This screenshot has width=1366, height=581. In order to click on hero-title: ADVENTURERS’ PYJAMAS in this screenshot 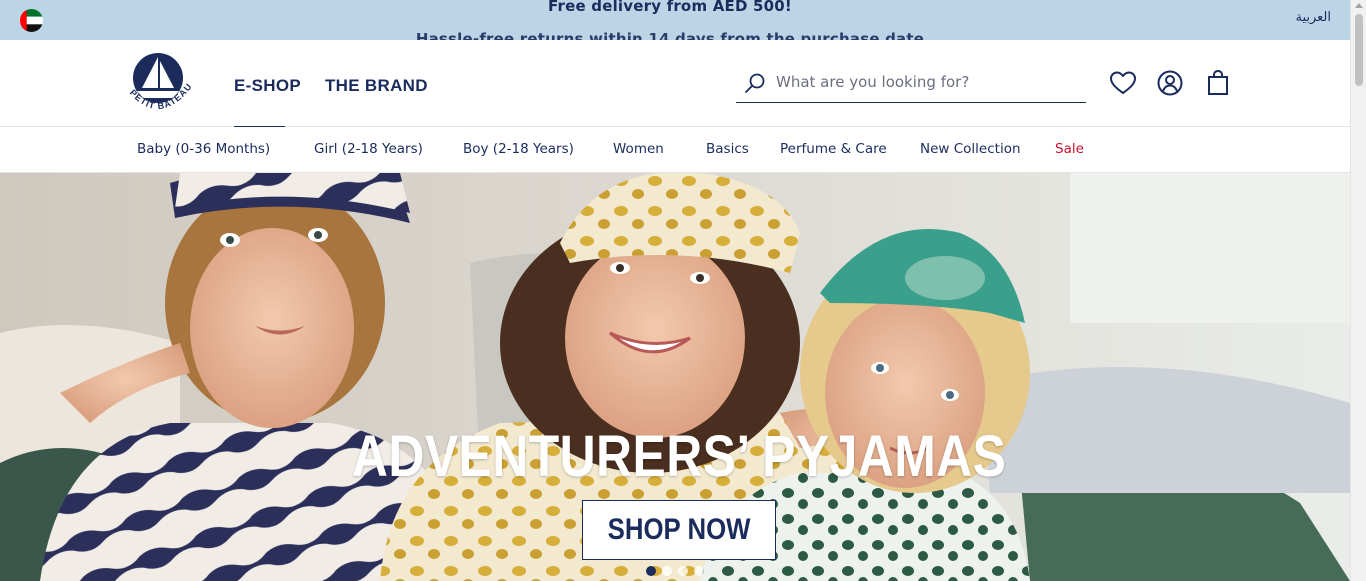, I will do `click(679, 456)`.